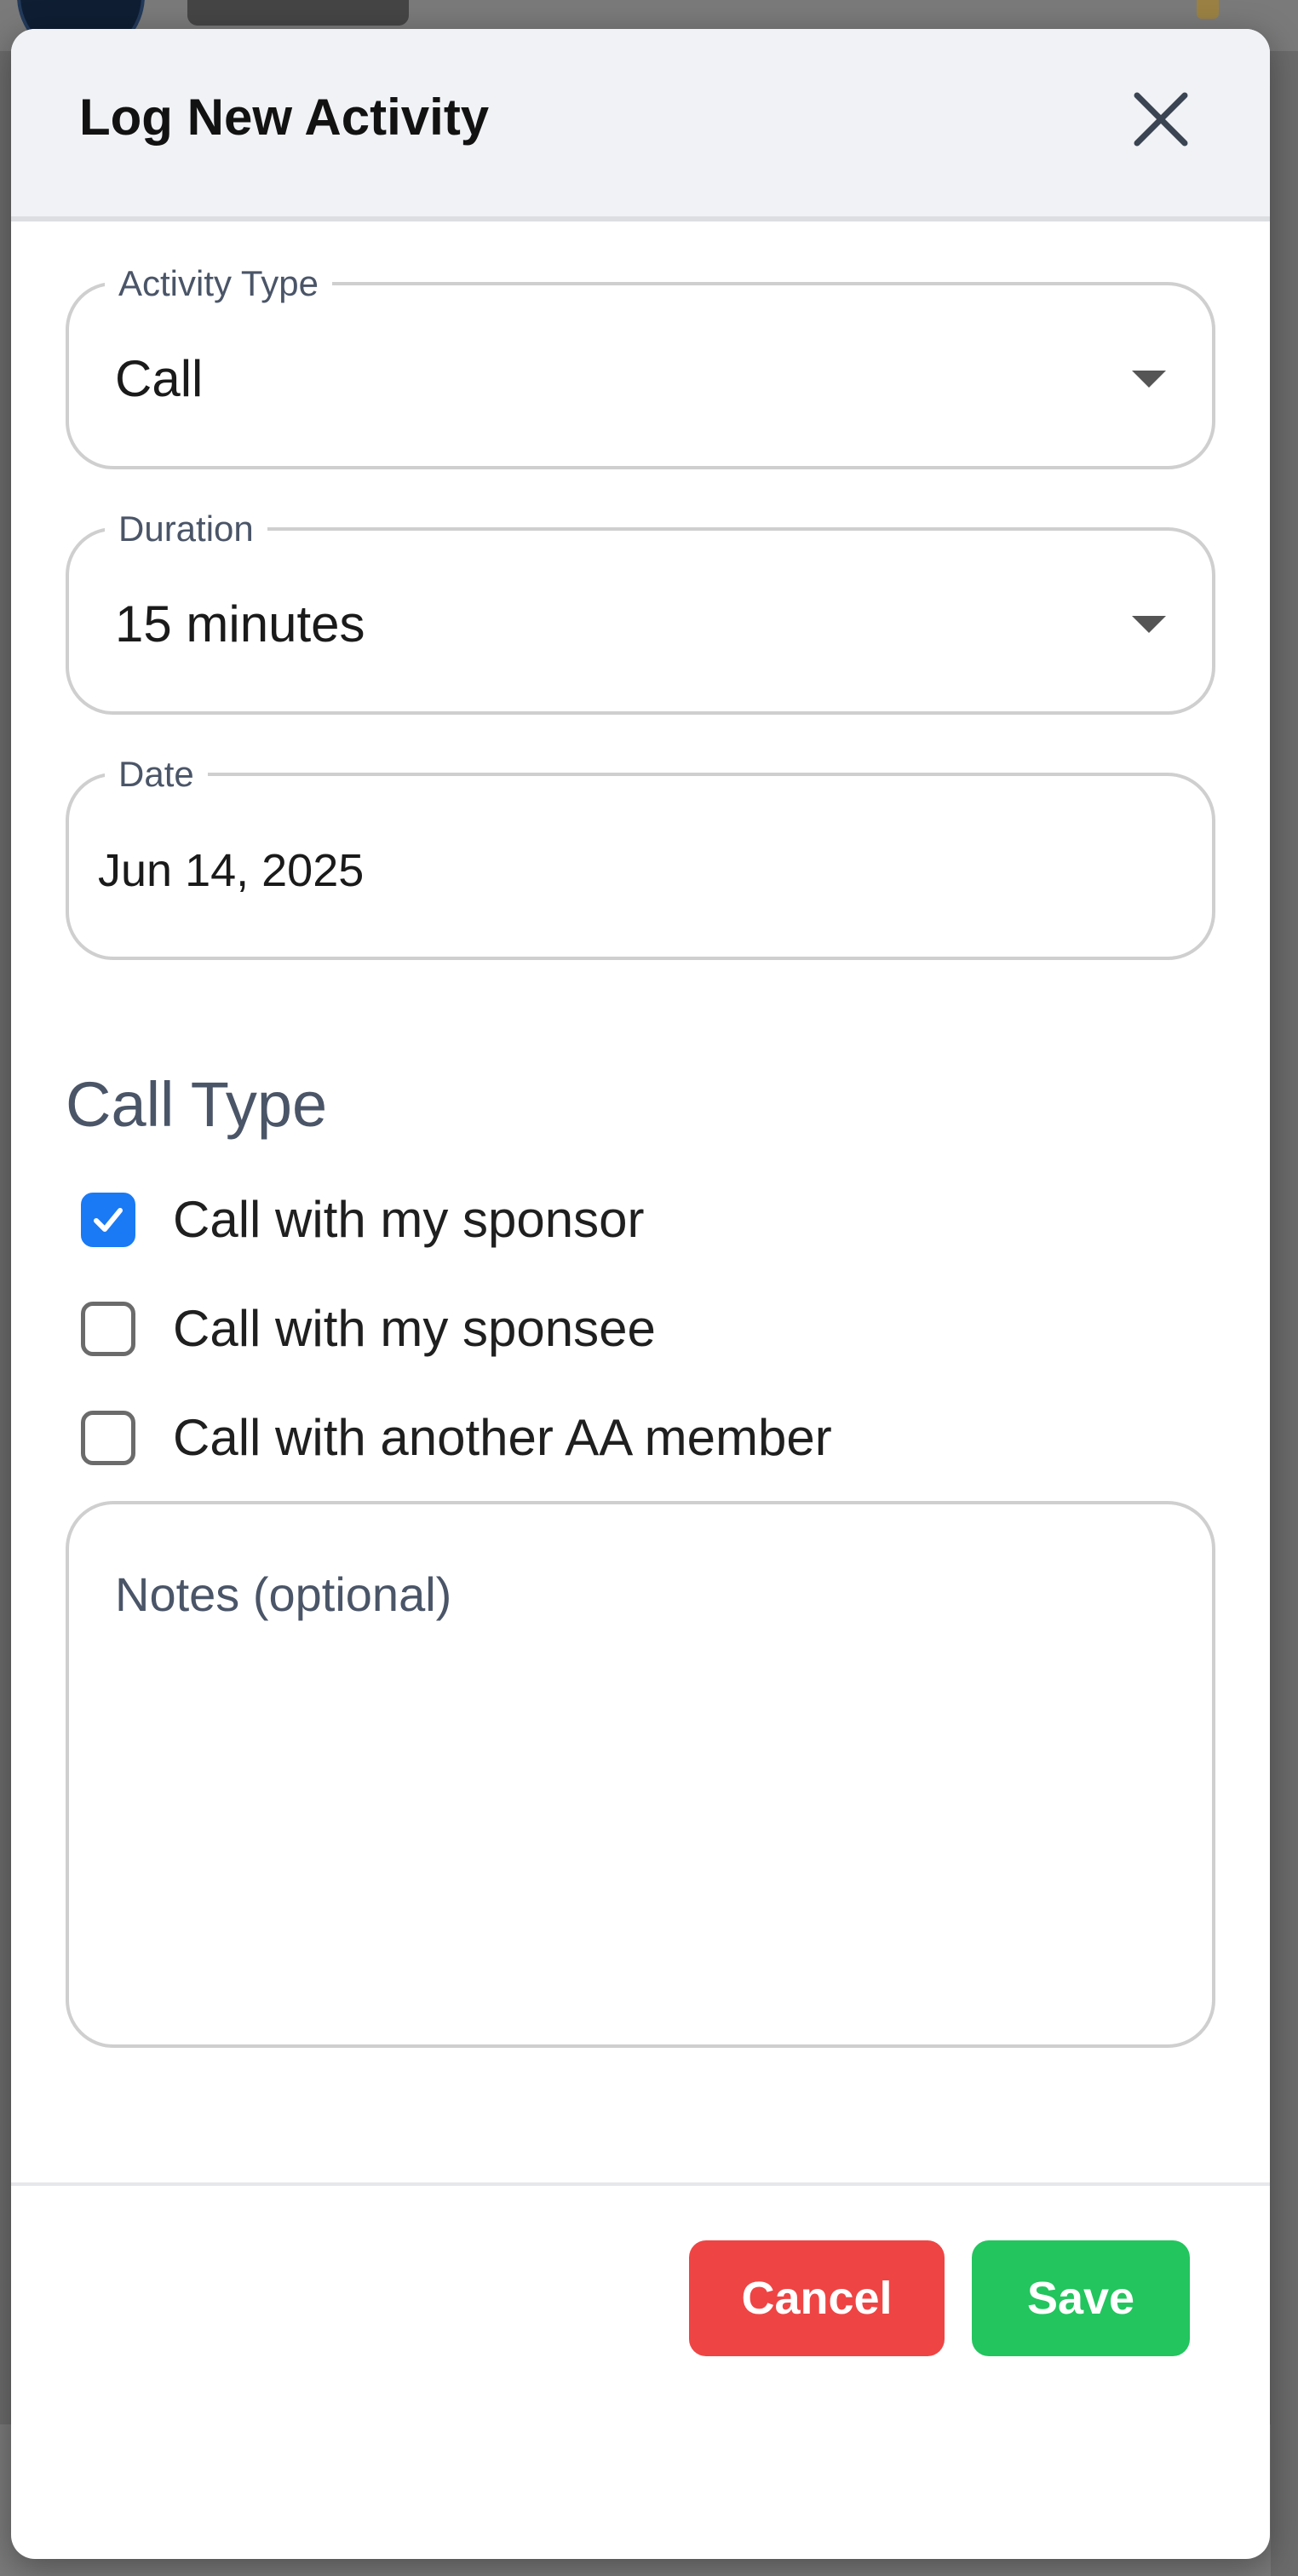 The image size is (1298, 2576). I want to click on call-type-option-sponsee: Call with my sponsee, so click(580, 1326).